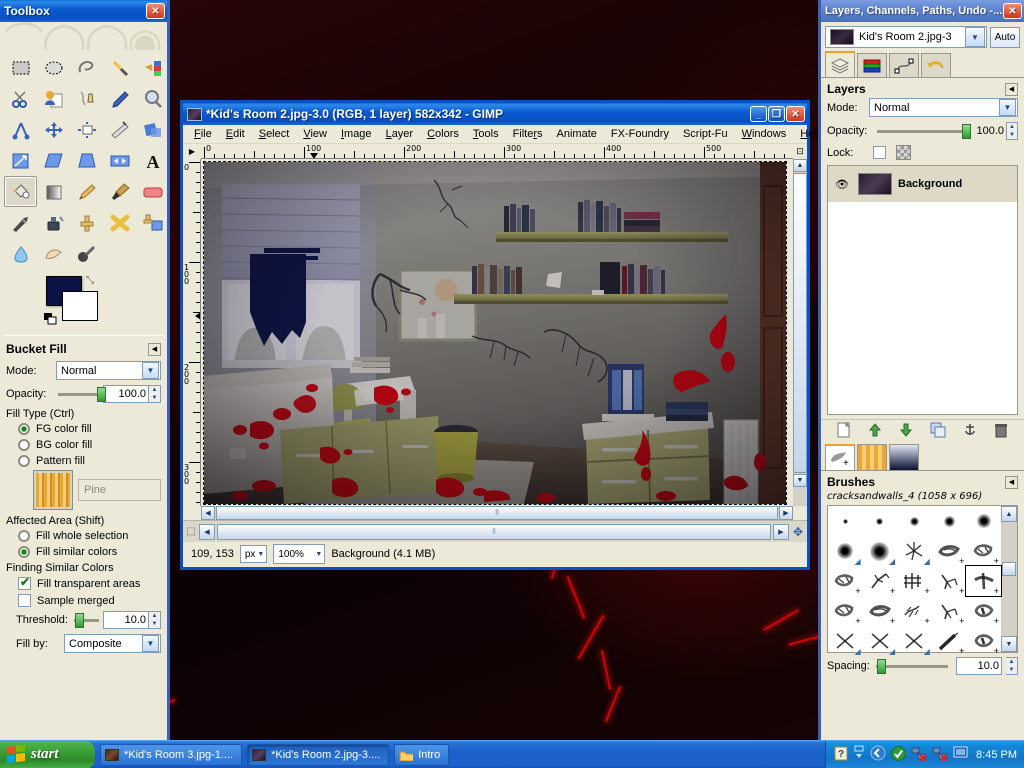 The height and width of the screenshot is (768, 1024). What do you see at coordinates (764, 134) in the screenshot?
I see `menu-item-windows: Windows` at bounding box center [764, 134].